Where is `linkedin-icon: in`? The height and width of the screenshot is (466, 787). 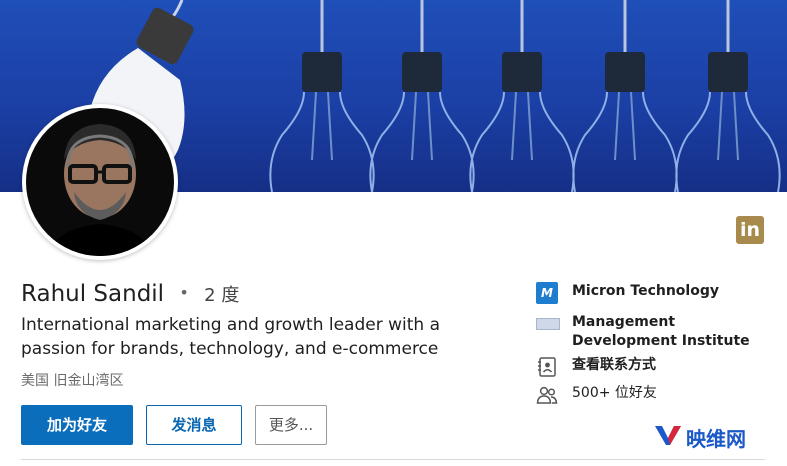 linkedin-icon: in is located at coordinates (750, 230).